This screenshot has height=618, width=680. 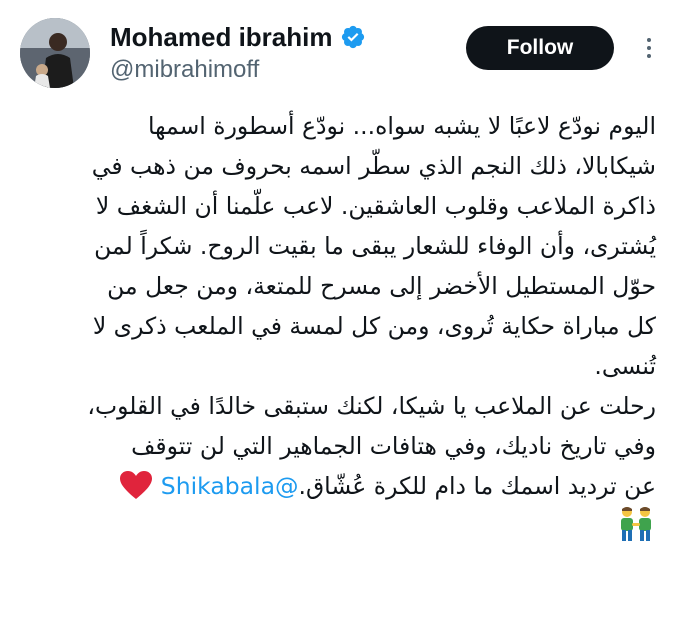 I want to click on name-row: Mohamed ibrahim, so click(x=238, y=37).